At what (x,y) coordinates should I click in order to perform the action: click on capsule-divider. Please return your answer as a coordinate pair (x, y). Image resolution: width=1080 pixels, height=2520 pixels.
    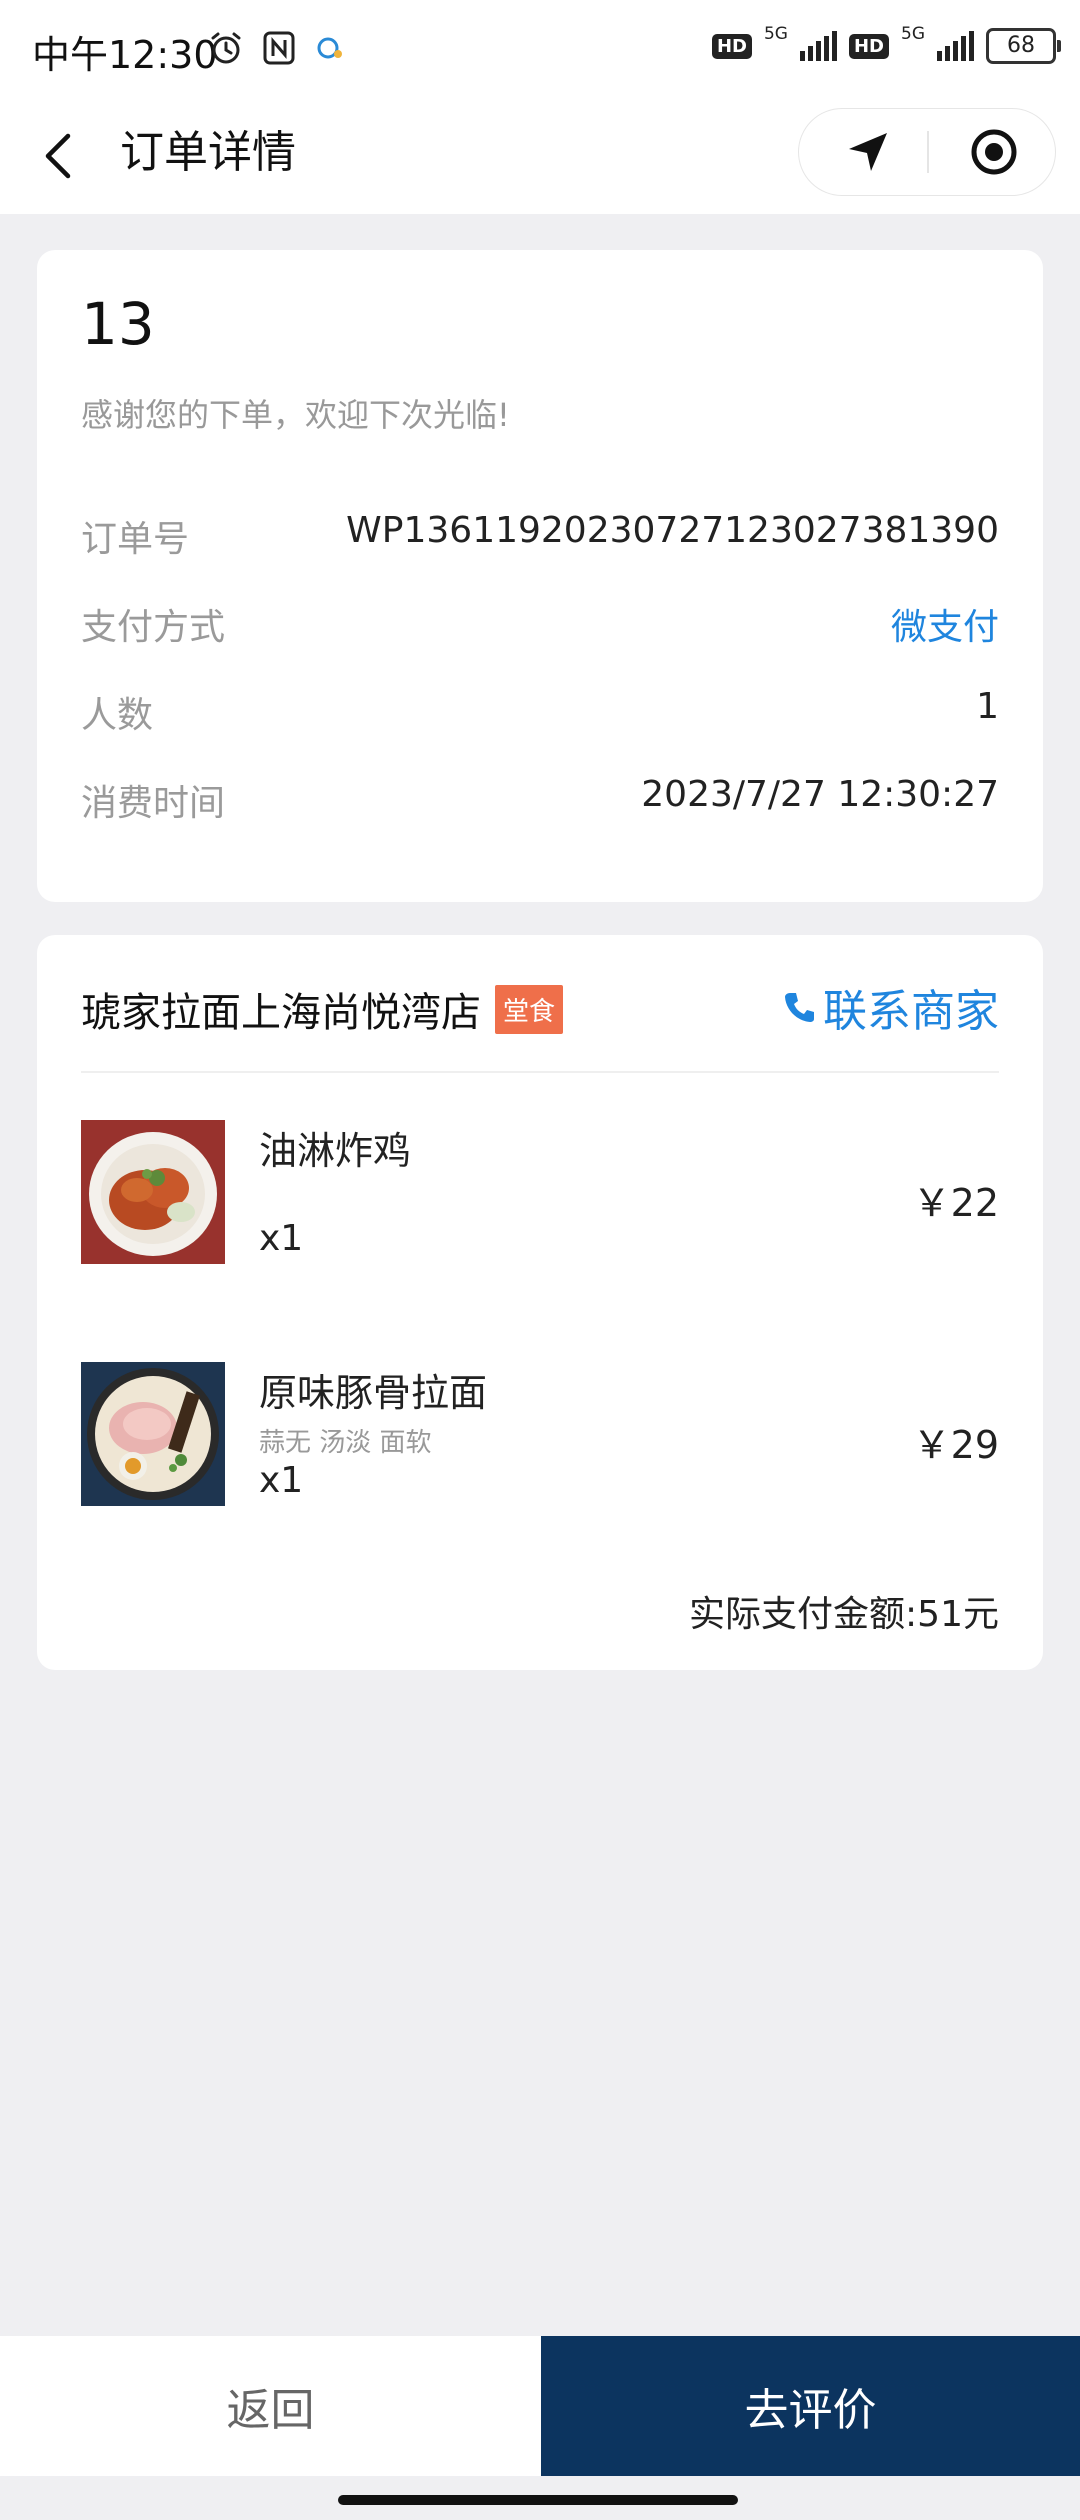
    Looking at the image, I should click on (928, 152).